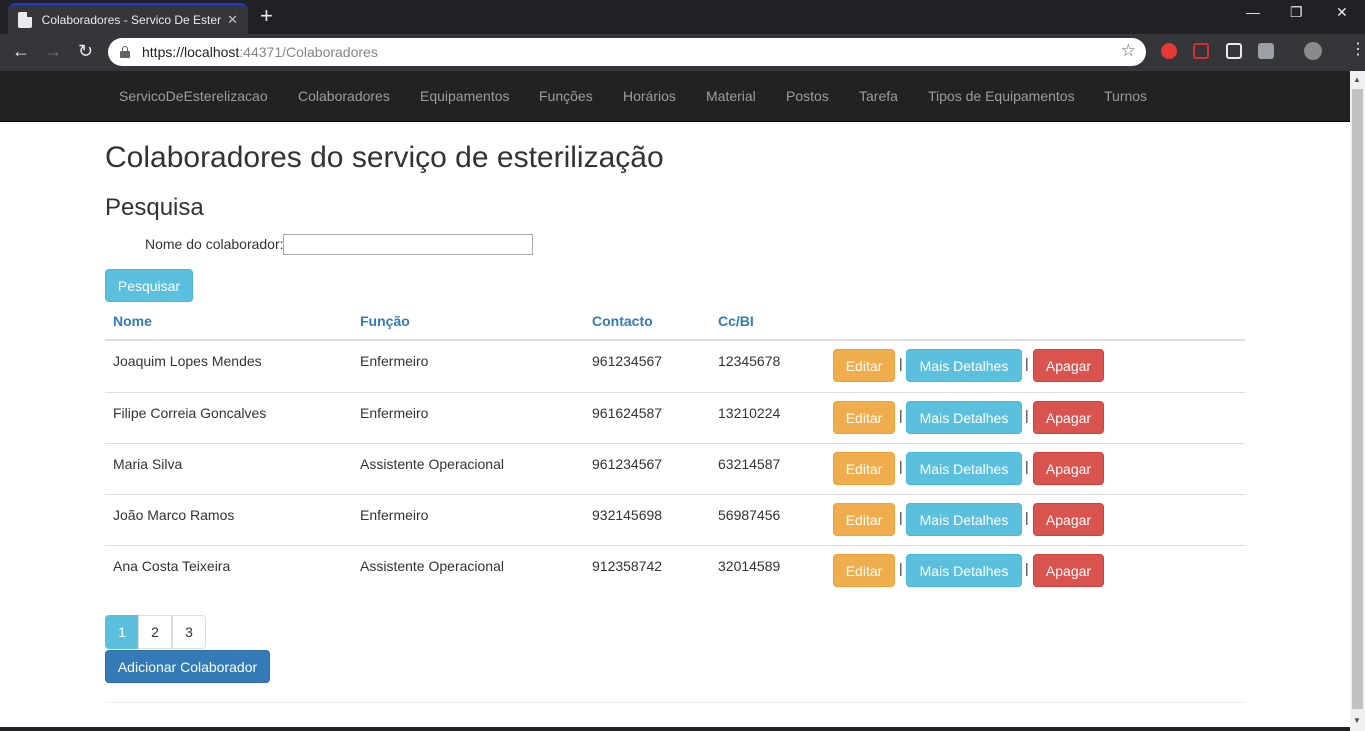 This screenshot has height=731, width=1365. I want to click on navbar-brand: ServicoDeEsterelizacao, so click(193, 96).